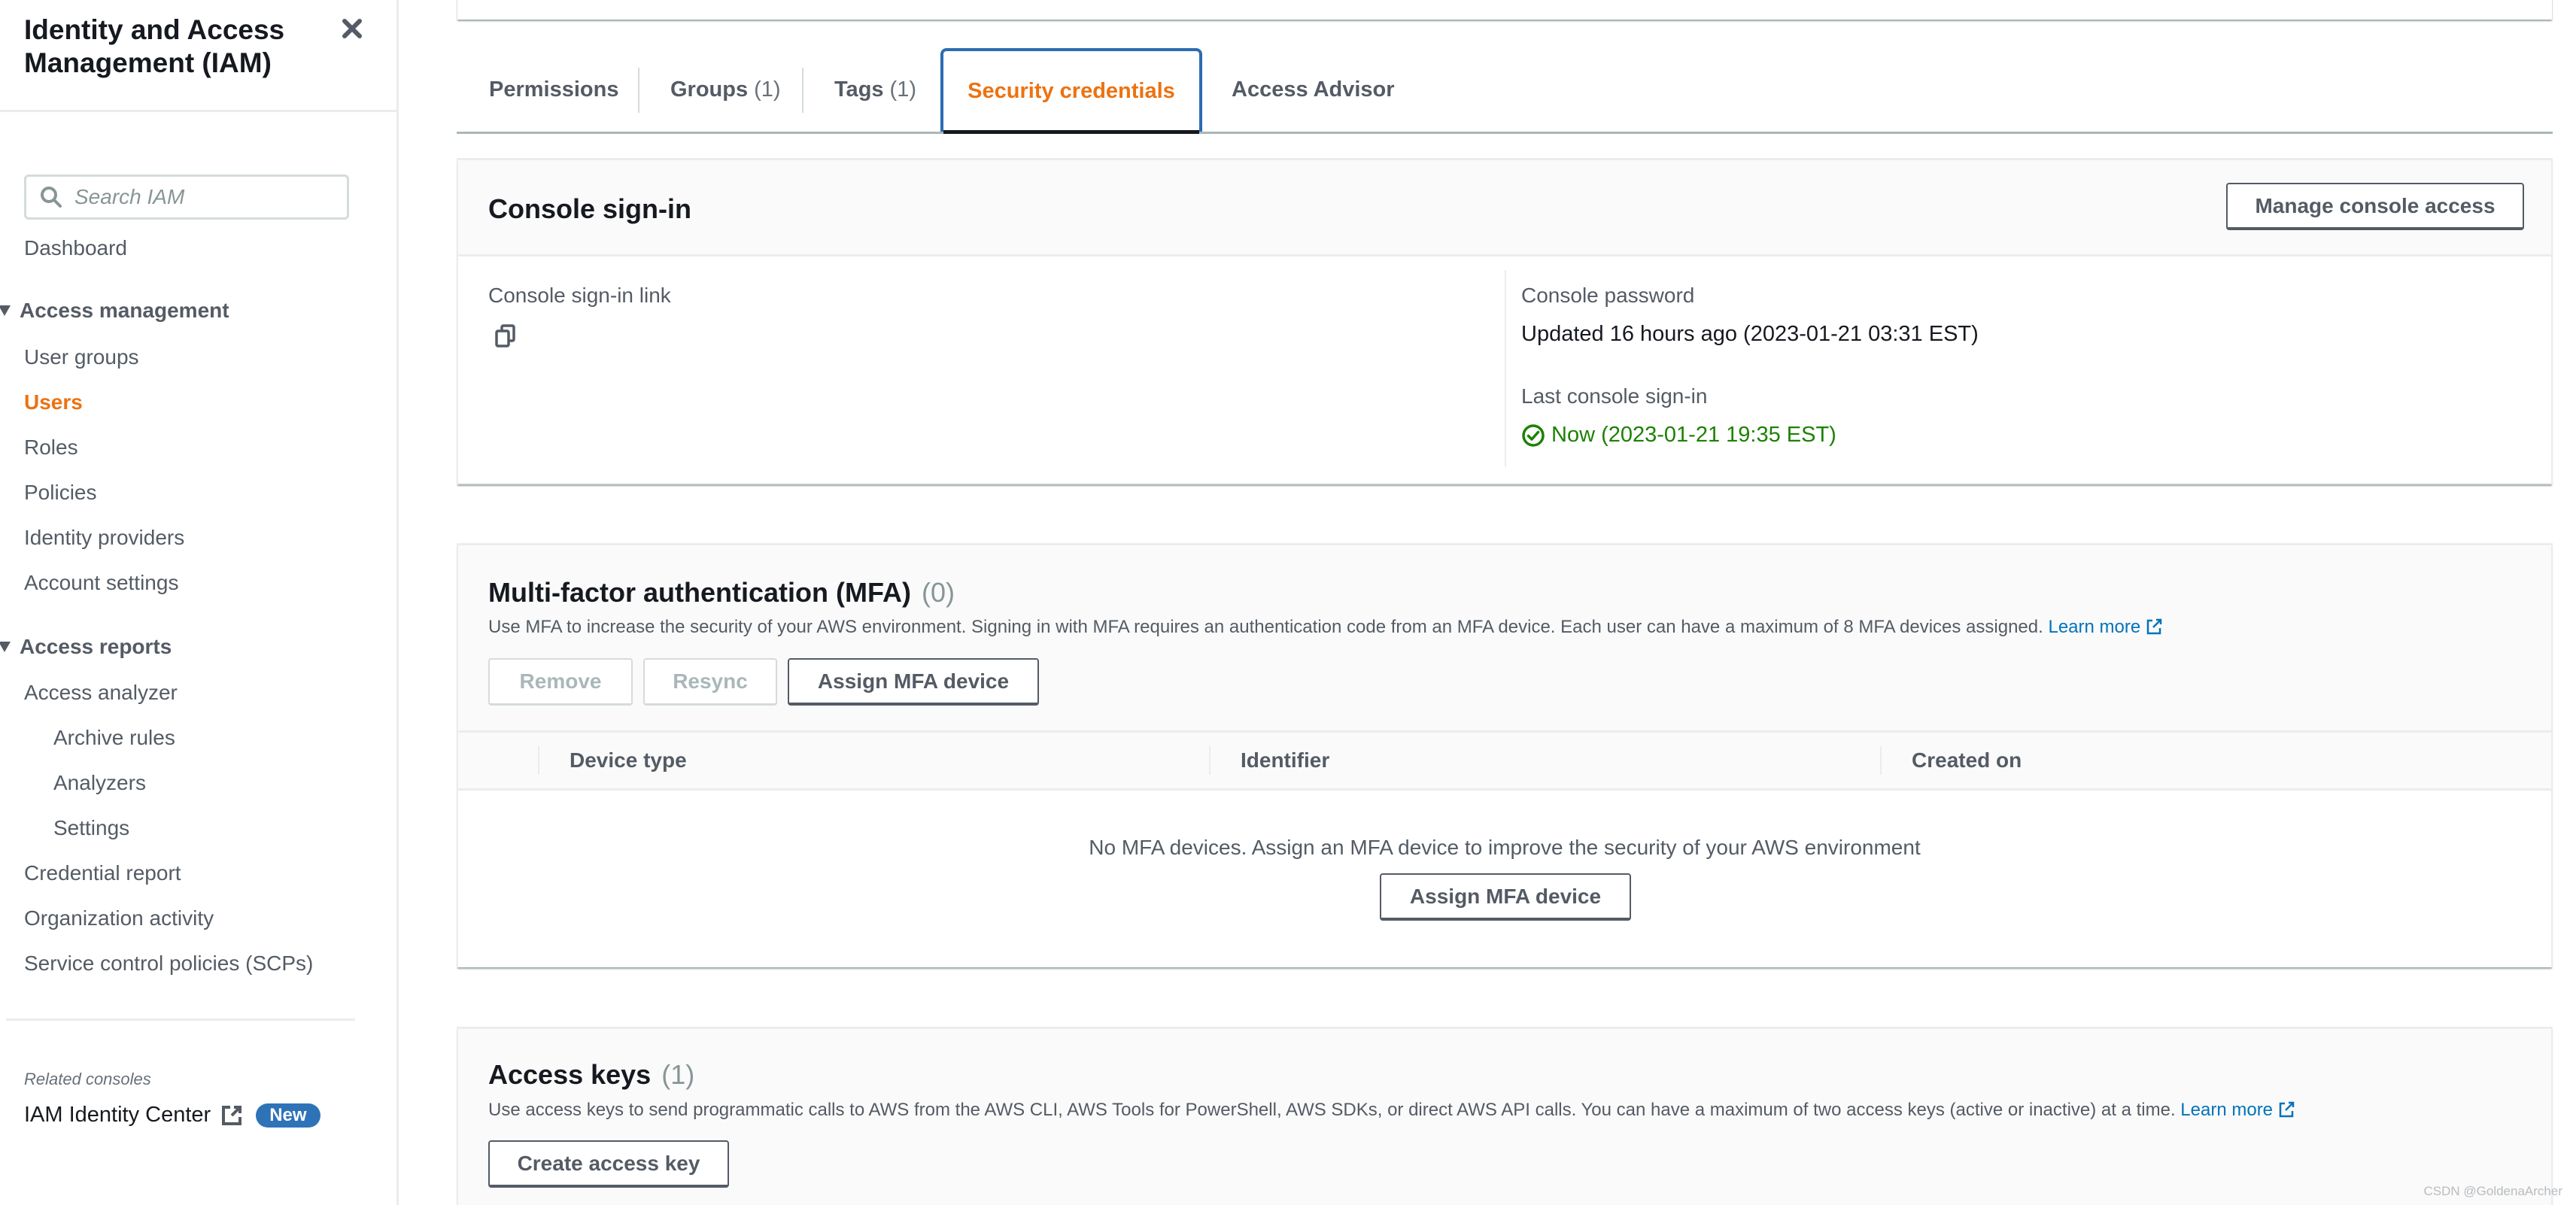 Image resolution: width=2576 pixels, height=1205 pixels. What do you see at coordinates (53, 402) in the screenshot?
I see `sidebar-item-users: Users` at bounding box center [53, 402].